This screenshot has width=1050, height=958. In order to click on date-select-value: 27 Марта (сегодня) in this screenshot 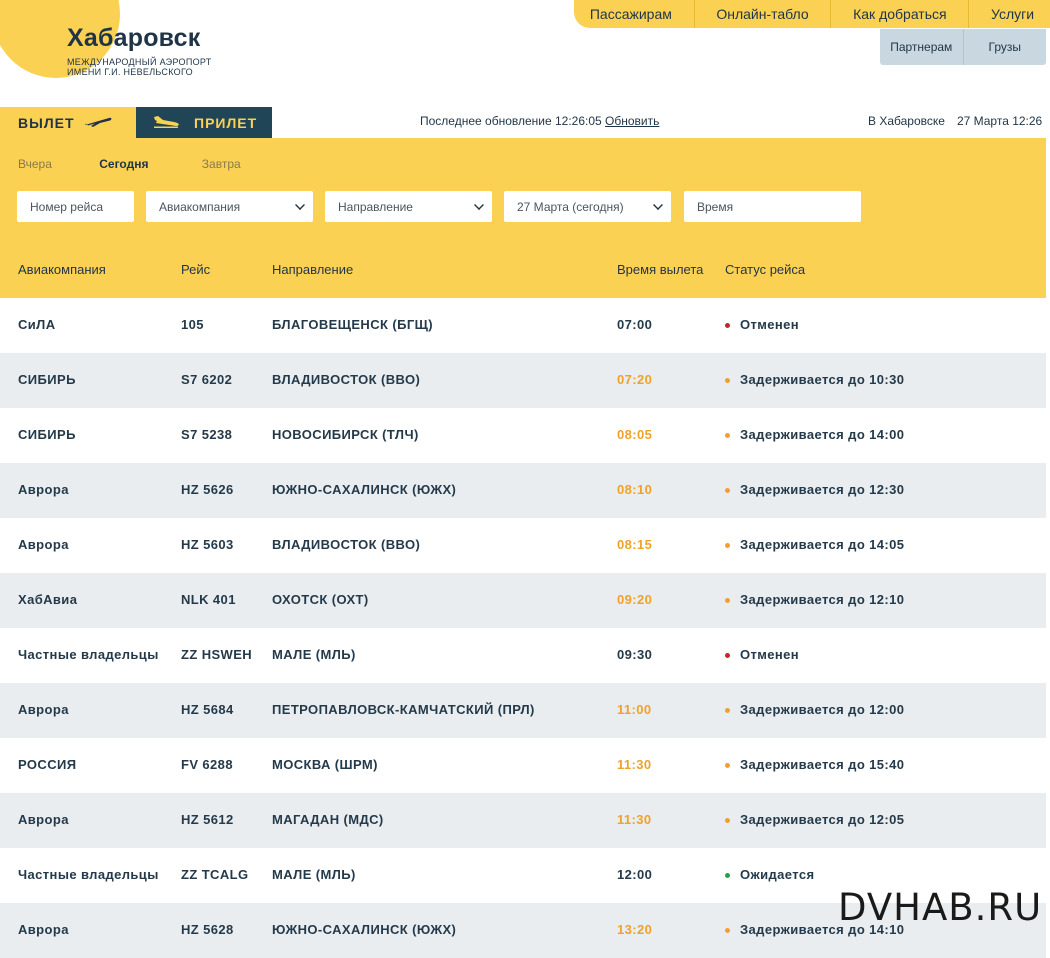, I will do `click(570, 206)`.